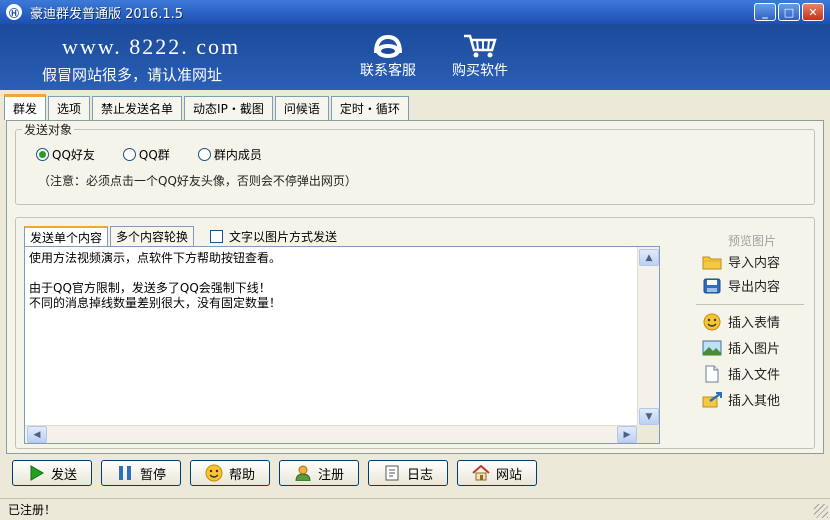  I want to click on action-buttons: 发送 暂停 帮助 注册 日志 网站, so click(274, 473).